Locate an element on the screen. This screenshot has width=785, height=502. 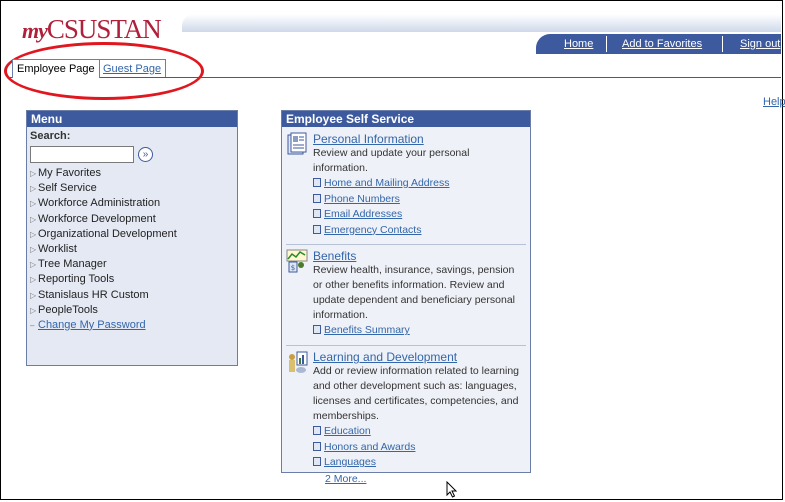
menu-item-workforce-development: ▷ Workforce Development is located at coordinates (132, 219).